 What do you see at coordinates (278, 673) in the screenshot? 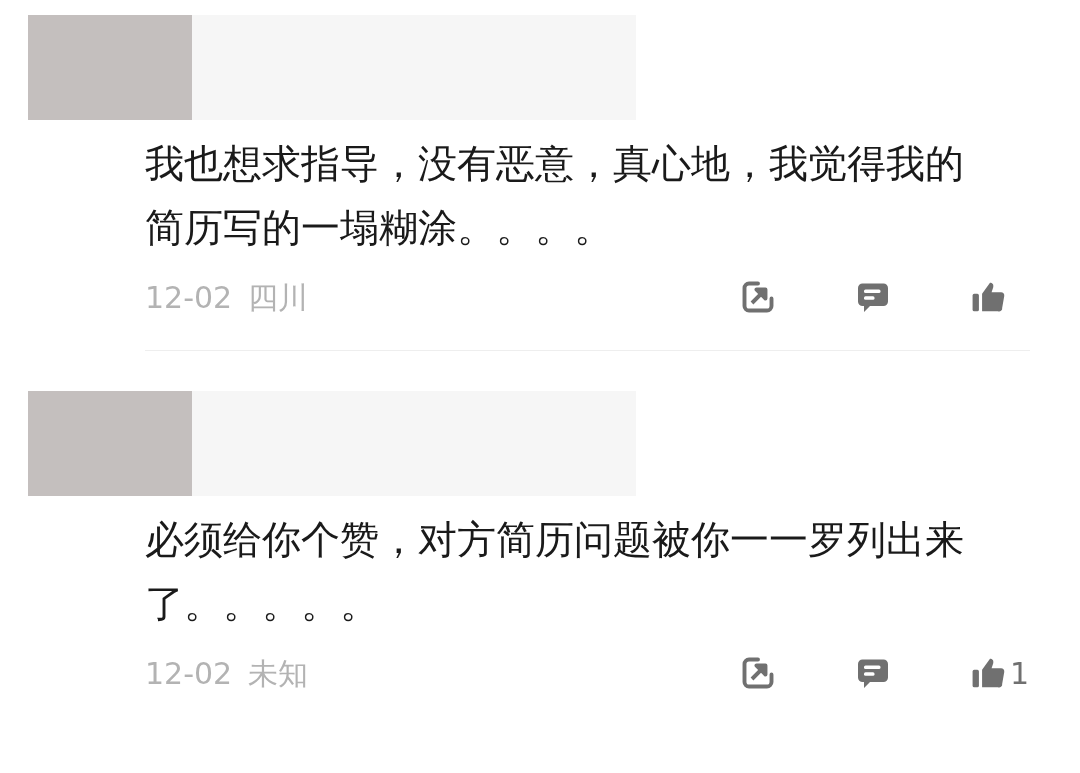
I see `comment-location: 未知` at bounding box center [278, 673].